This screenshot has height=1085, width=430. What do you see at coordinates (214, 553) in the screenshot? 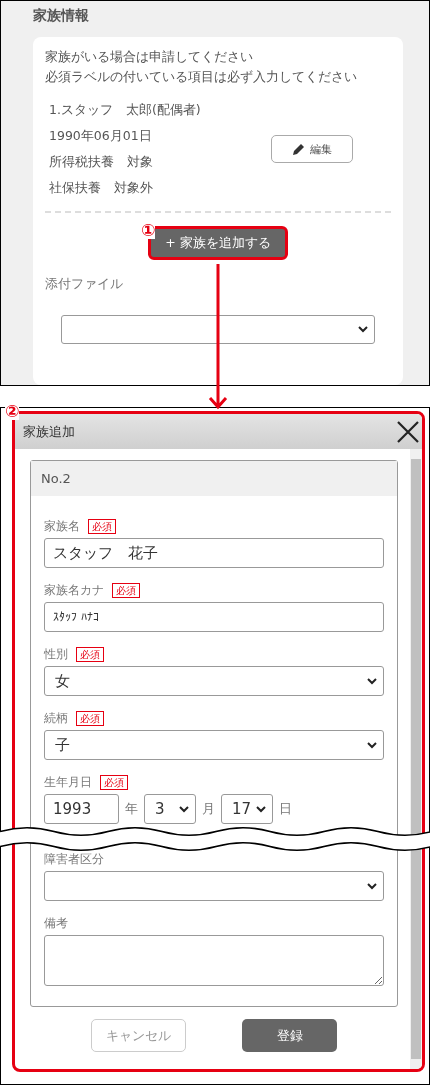
I see `text-field: スタッフ 花子` at bounding box center [214, 553].